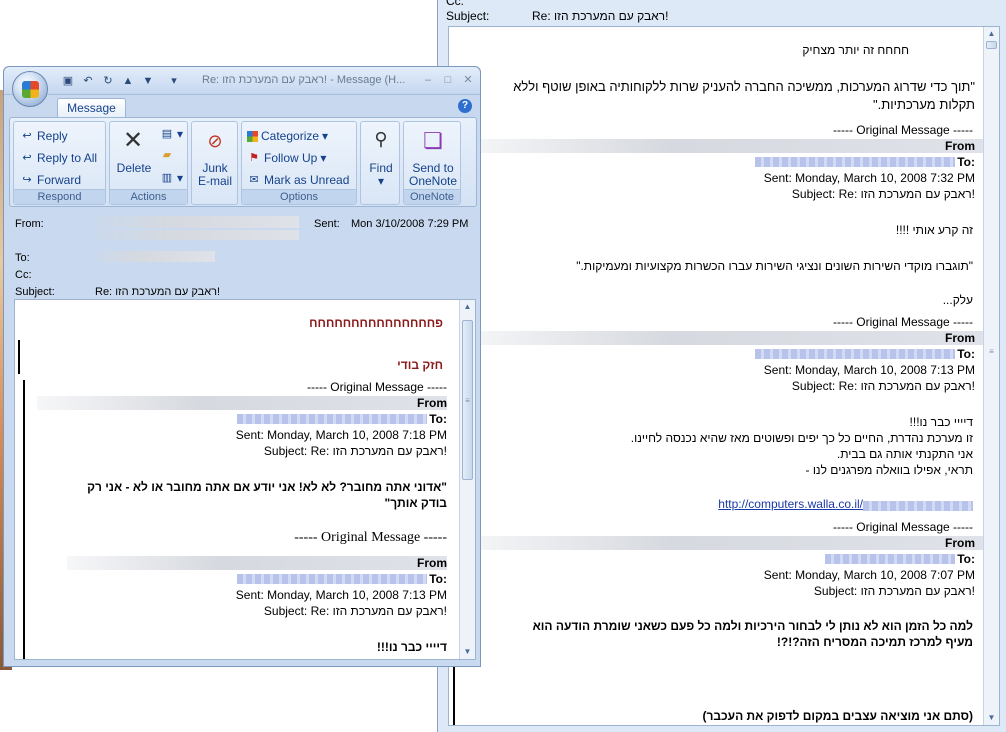 Image resolution: width=1006 pixels, height=732 pixels. I want to click on find-dropdown-icon: ▾, so click(381, 181).